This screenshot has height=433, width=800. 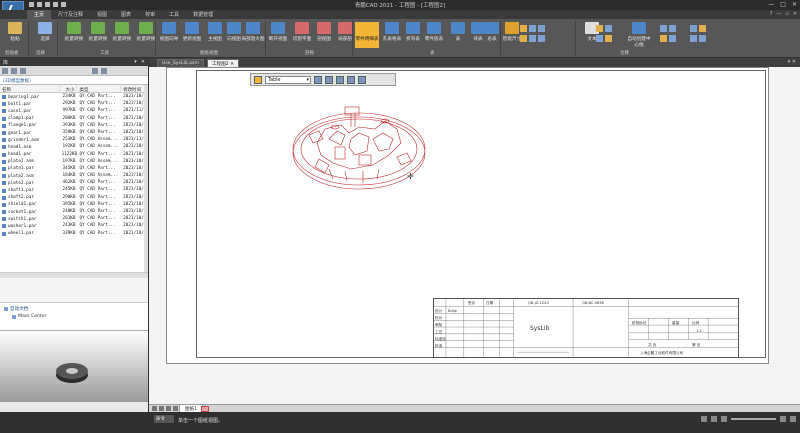 I want to click on file-row: flange1.par 393KB QY CAD Part... 2021/10/, so click(x=74, y=125).